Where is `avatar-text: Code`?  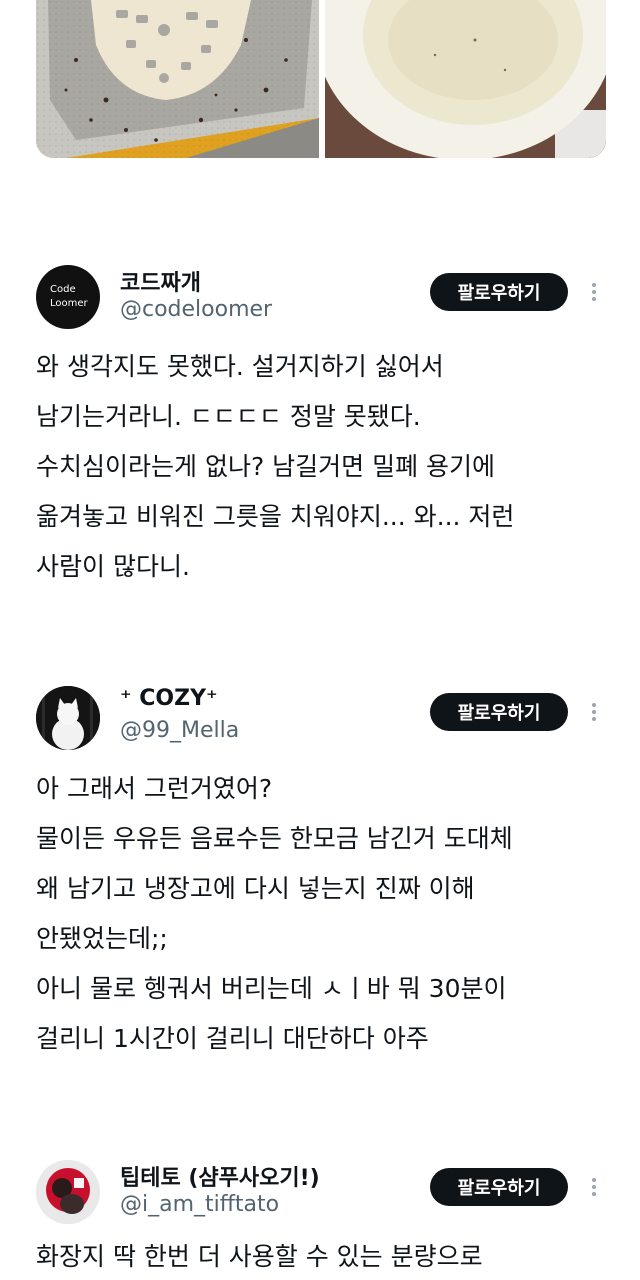
avatar-text: Code is located at coordinates (63, 289).